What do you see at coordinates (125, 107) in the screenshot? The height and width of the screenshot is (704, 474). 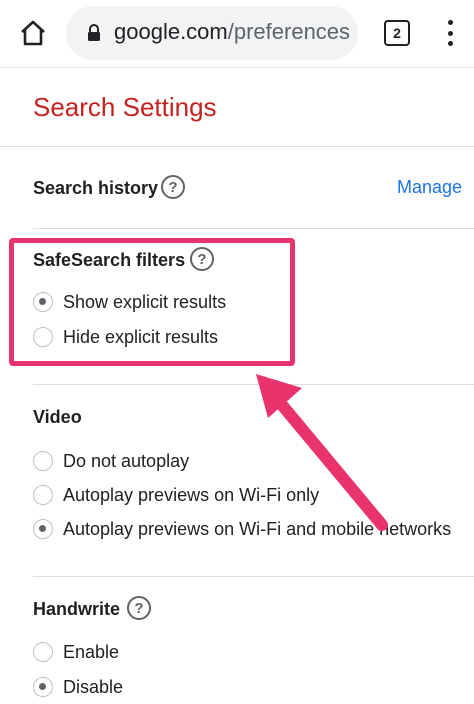 I see `page-title: Search Settings` at bounding box center [125, 107].